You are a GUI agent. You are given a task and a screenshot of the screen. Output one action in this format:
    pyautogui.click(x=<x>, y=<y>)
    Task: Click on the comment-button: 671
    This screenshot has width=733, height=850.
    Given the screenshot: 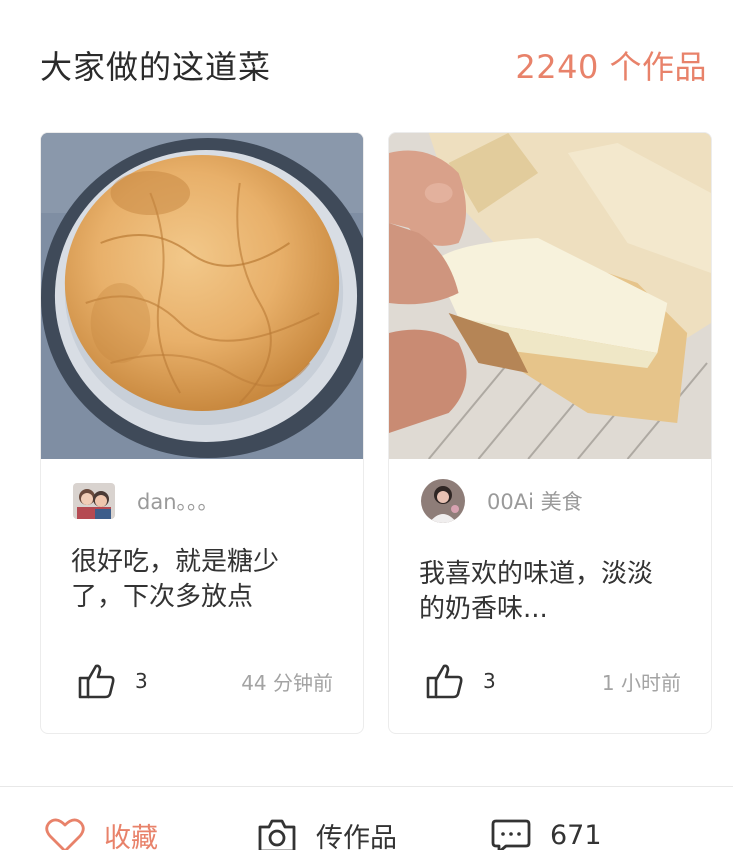 What is the action you would take?
    pyautogui.click(x=546, y=830)
    